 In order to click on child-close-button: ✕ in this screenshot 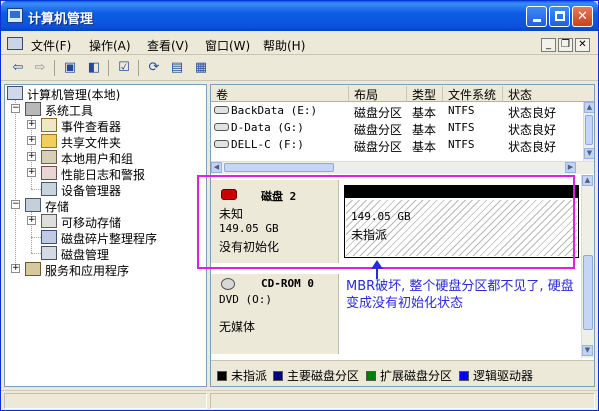, I will do `click(582, 45)`.